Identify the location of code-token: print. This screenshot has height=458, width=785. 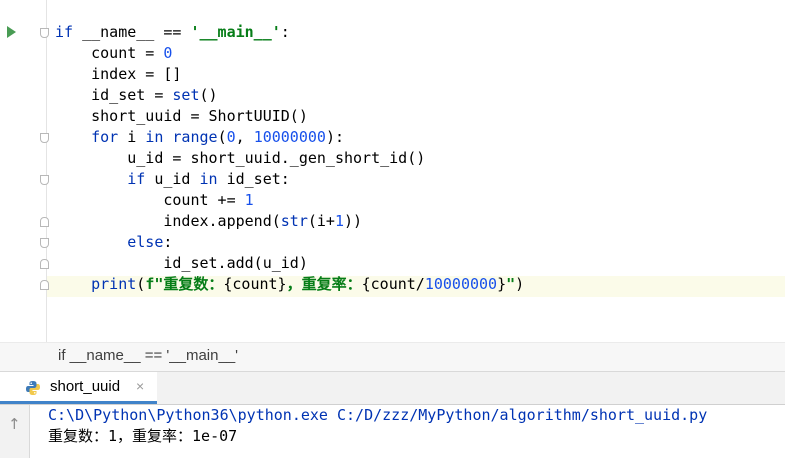
(114, 284).